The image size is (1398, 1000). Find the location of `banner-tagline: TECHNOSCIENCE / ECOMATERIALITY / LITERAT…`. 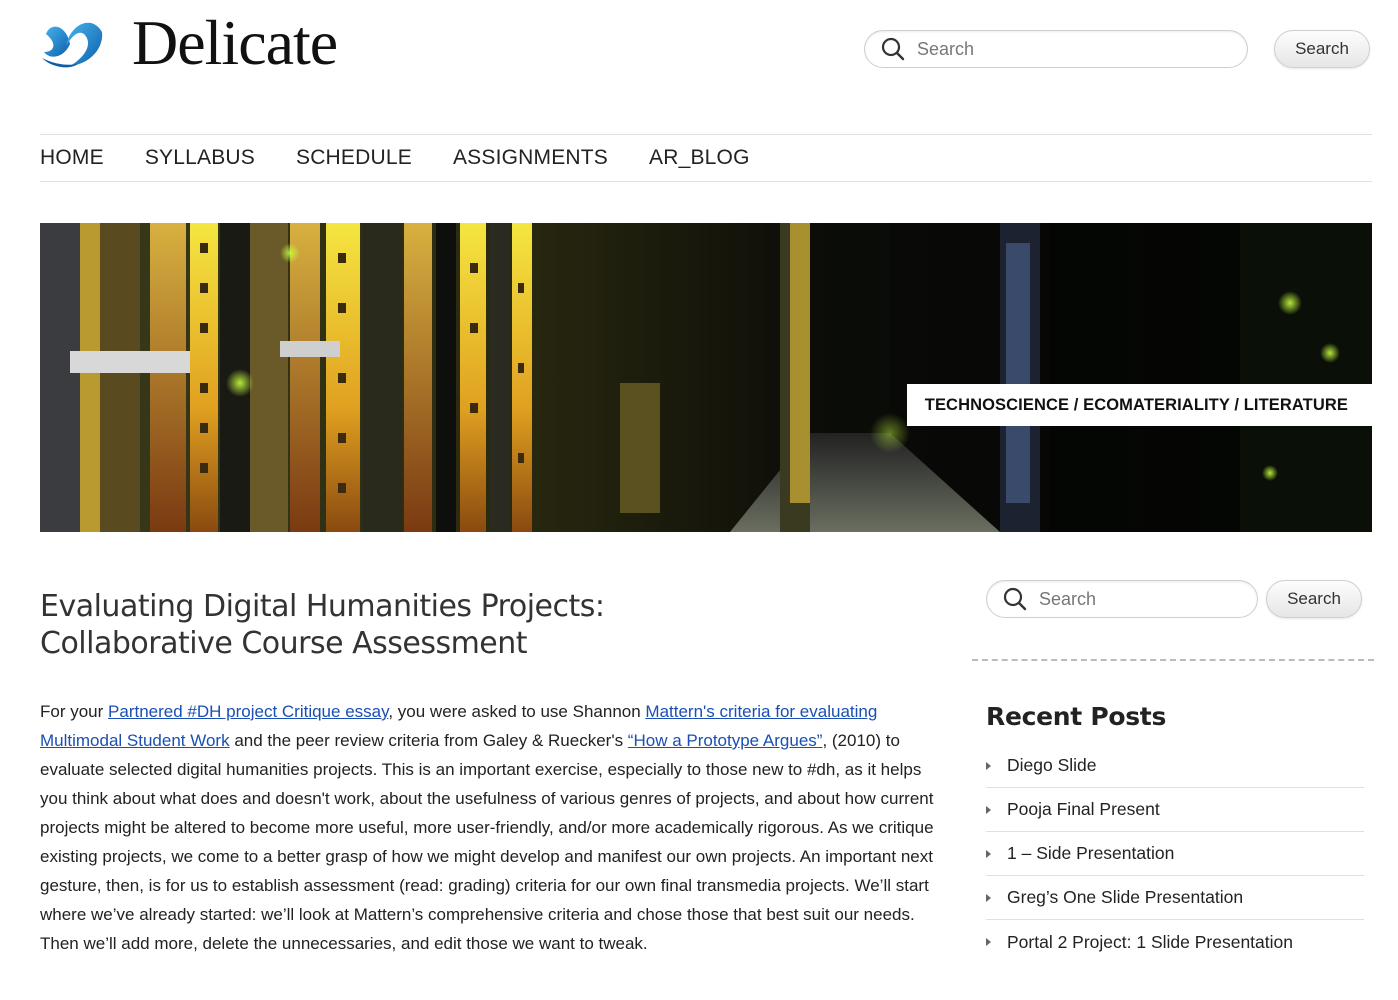

banner-tagline: TECHNOSCIENCE / ECOMATERIALITY / LITERAT… is located at coordinates (1139, 405).